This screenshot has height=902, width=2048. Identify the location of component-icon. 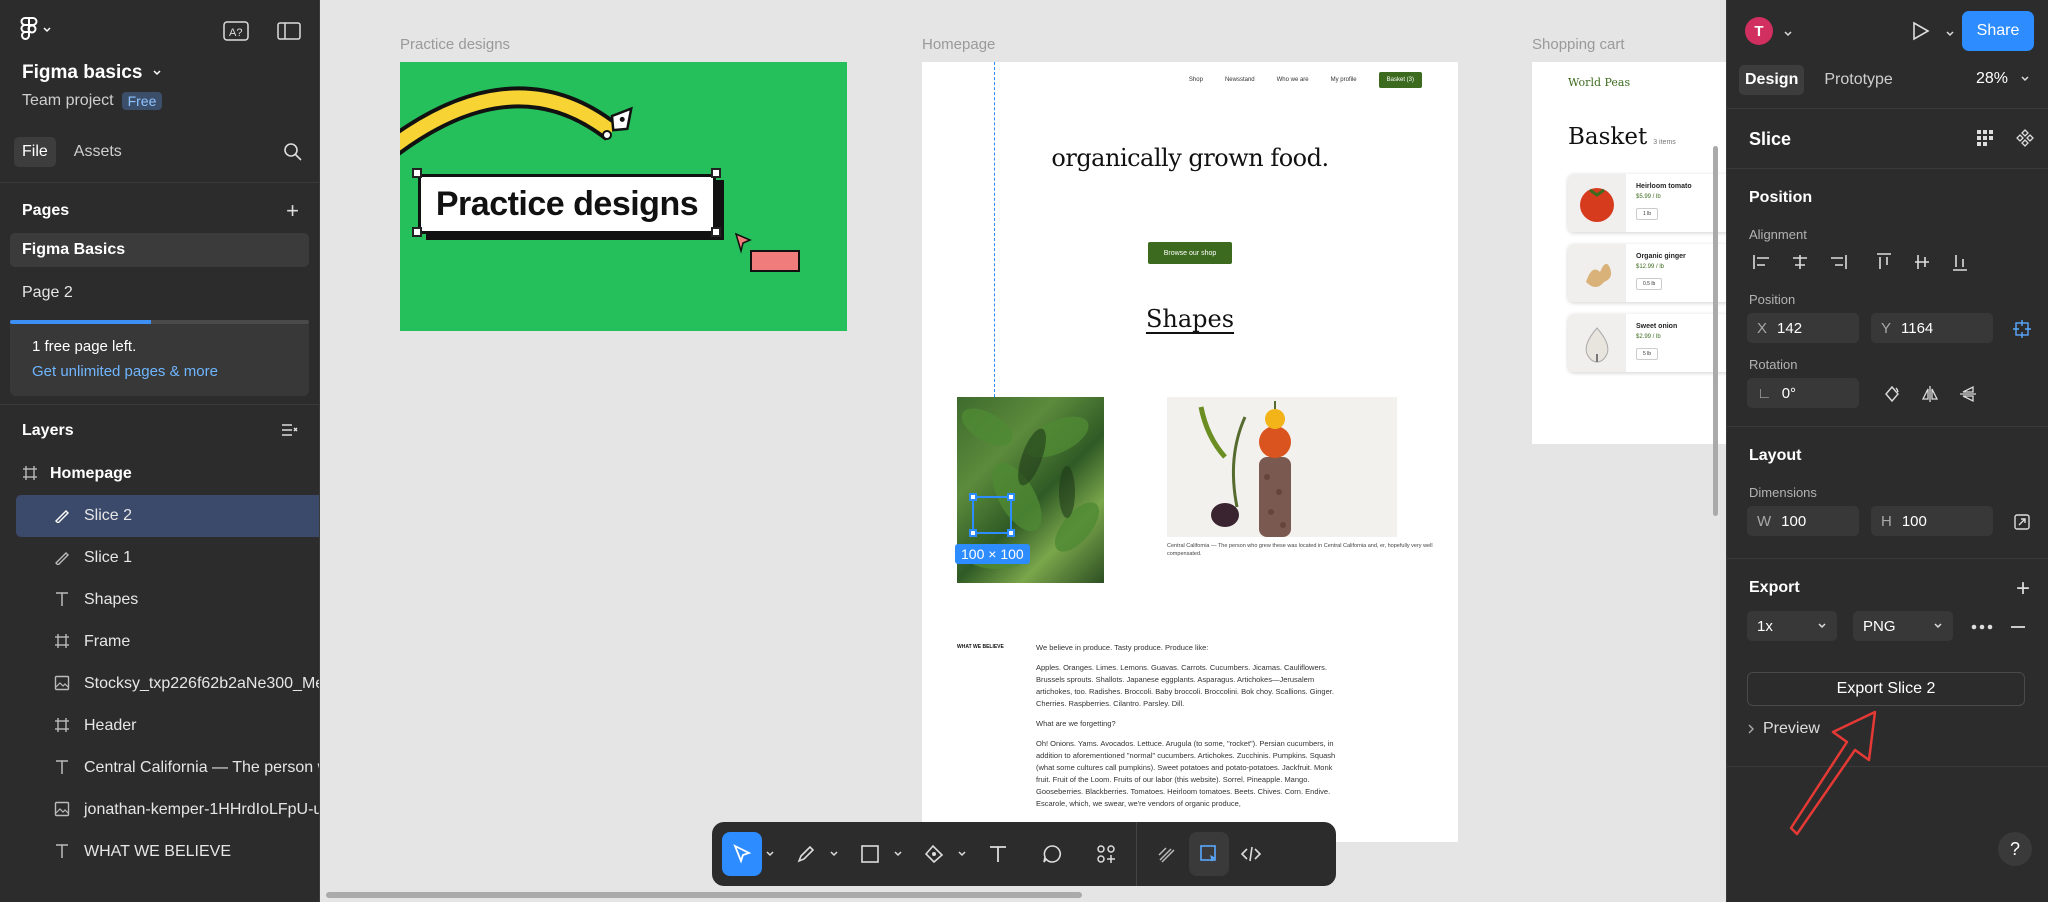
(2025, 140).